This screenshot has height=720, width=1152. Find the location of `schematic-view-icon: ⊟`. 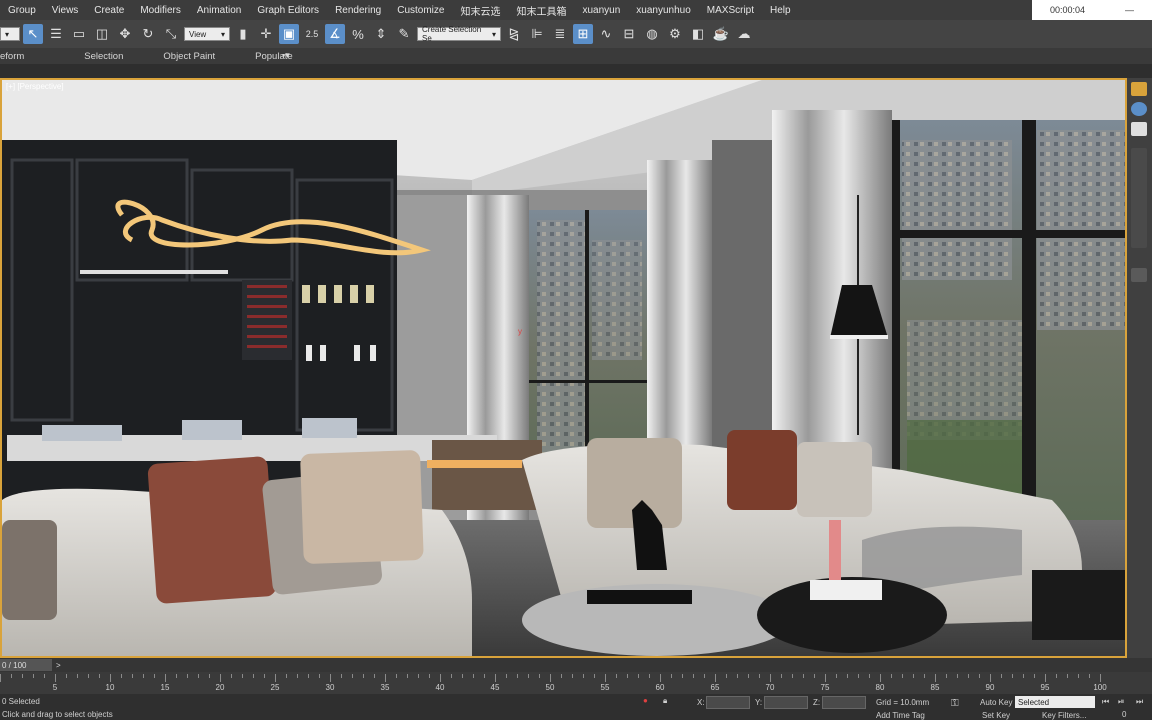

schematic-view-icon: ⊟ is located at coordinates (629, 34).